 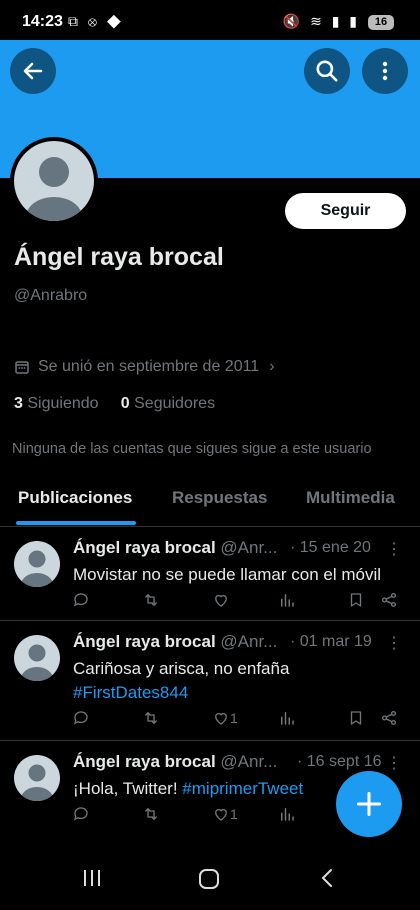 I want to click on search-button, so click(x=327, y=71).